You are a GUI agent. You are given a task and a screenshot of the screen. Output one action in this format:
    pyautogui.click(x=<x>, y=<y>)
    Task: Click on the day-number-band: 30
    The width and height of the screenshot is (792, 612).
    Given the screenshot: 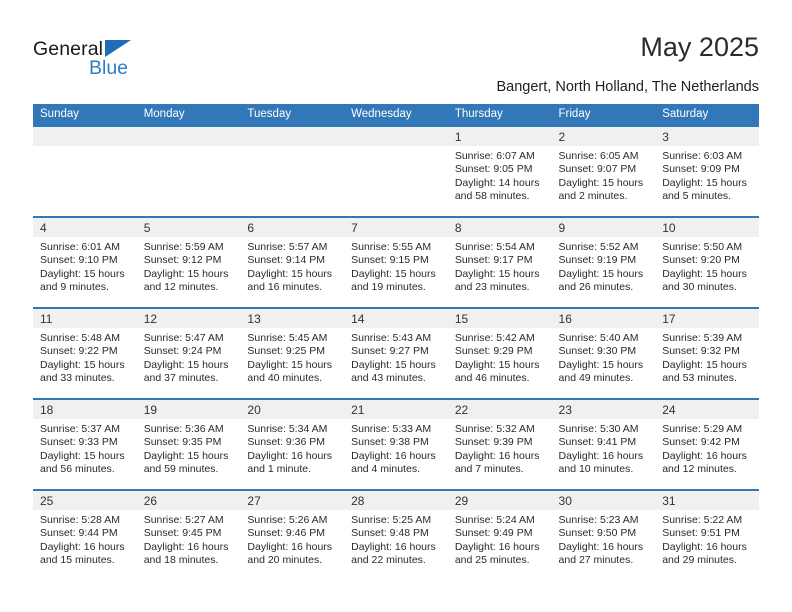 What is the action you would take?
    pyautogui.click(x=603, y=500)
    